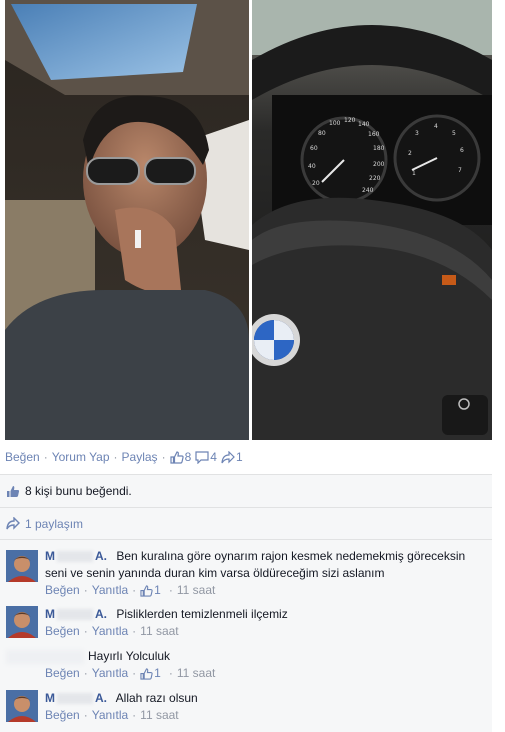  Describe the element at coordinates (156, 698) in the screenshot. I see `comment-text: Allah razı olsun` at that location.